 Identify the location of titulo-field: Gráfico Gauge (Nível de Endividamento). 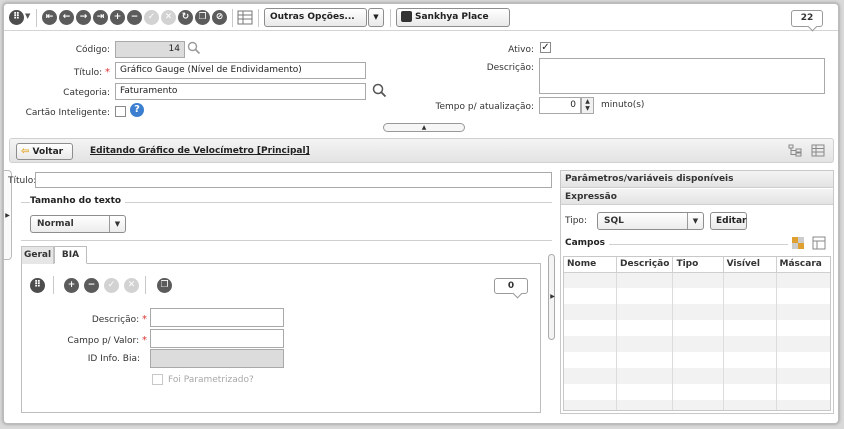
(240, 70).